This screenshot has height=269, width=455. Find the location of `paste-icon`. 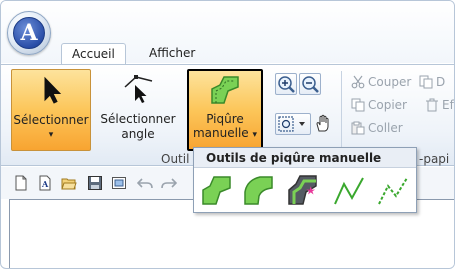

paste-icon is located at coordinates (358, 128).